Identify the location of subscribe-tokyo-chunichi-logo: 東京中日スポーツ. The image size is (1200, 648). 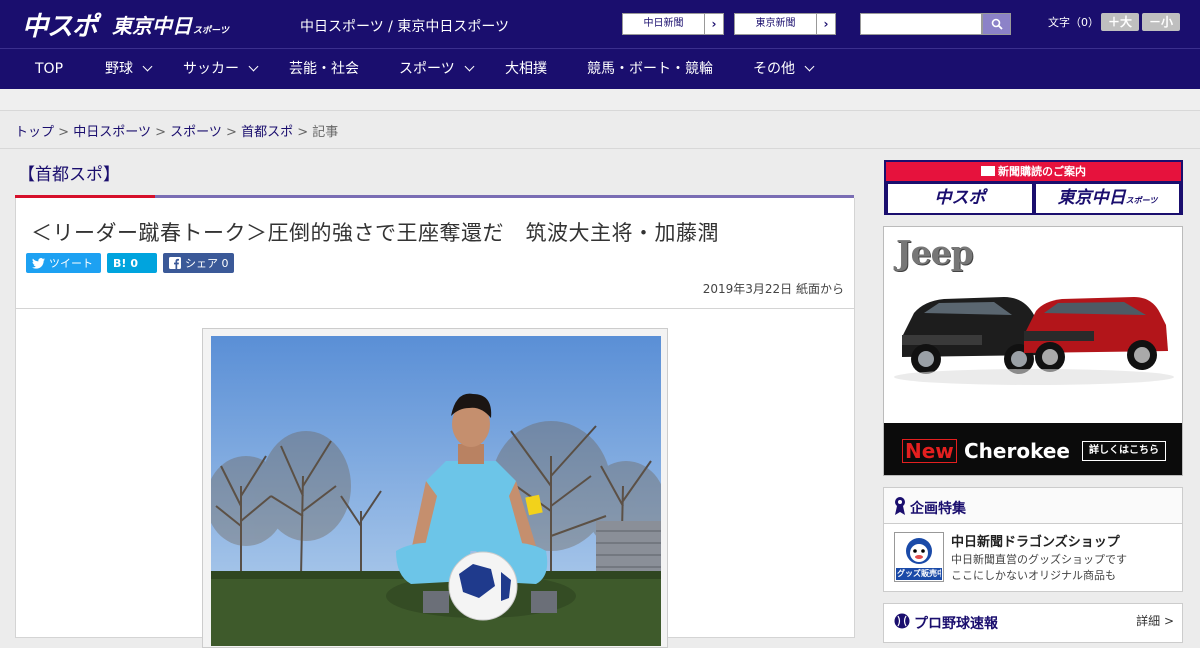
(1107, 198).